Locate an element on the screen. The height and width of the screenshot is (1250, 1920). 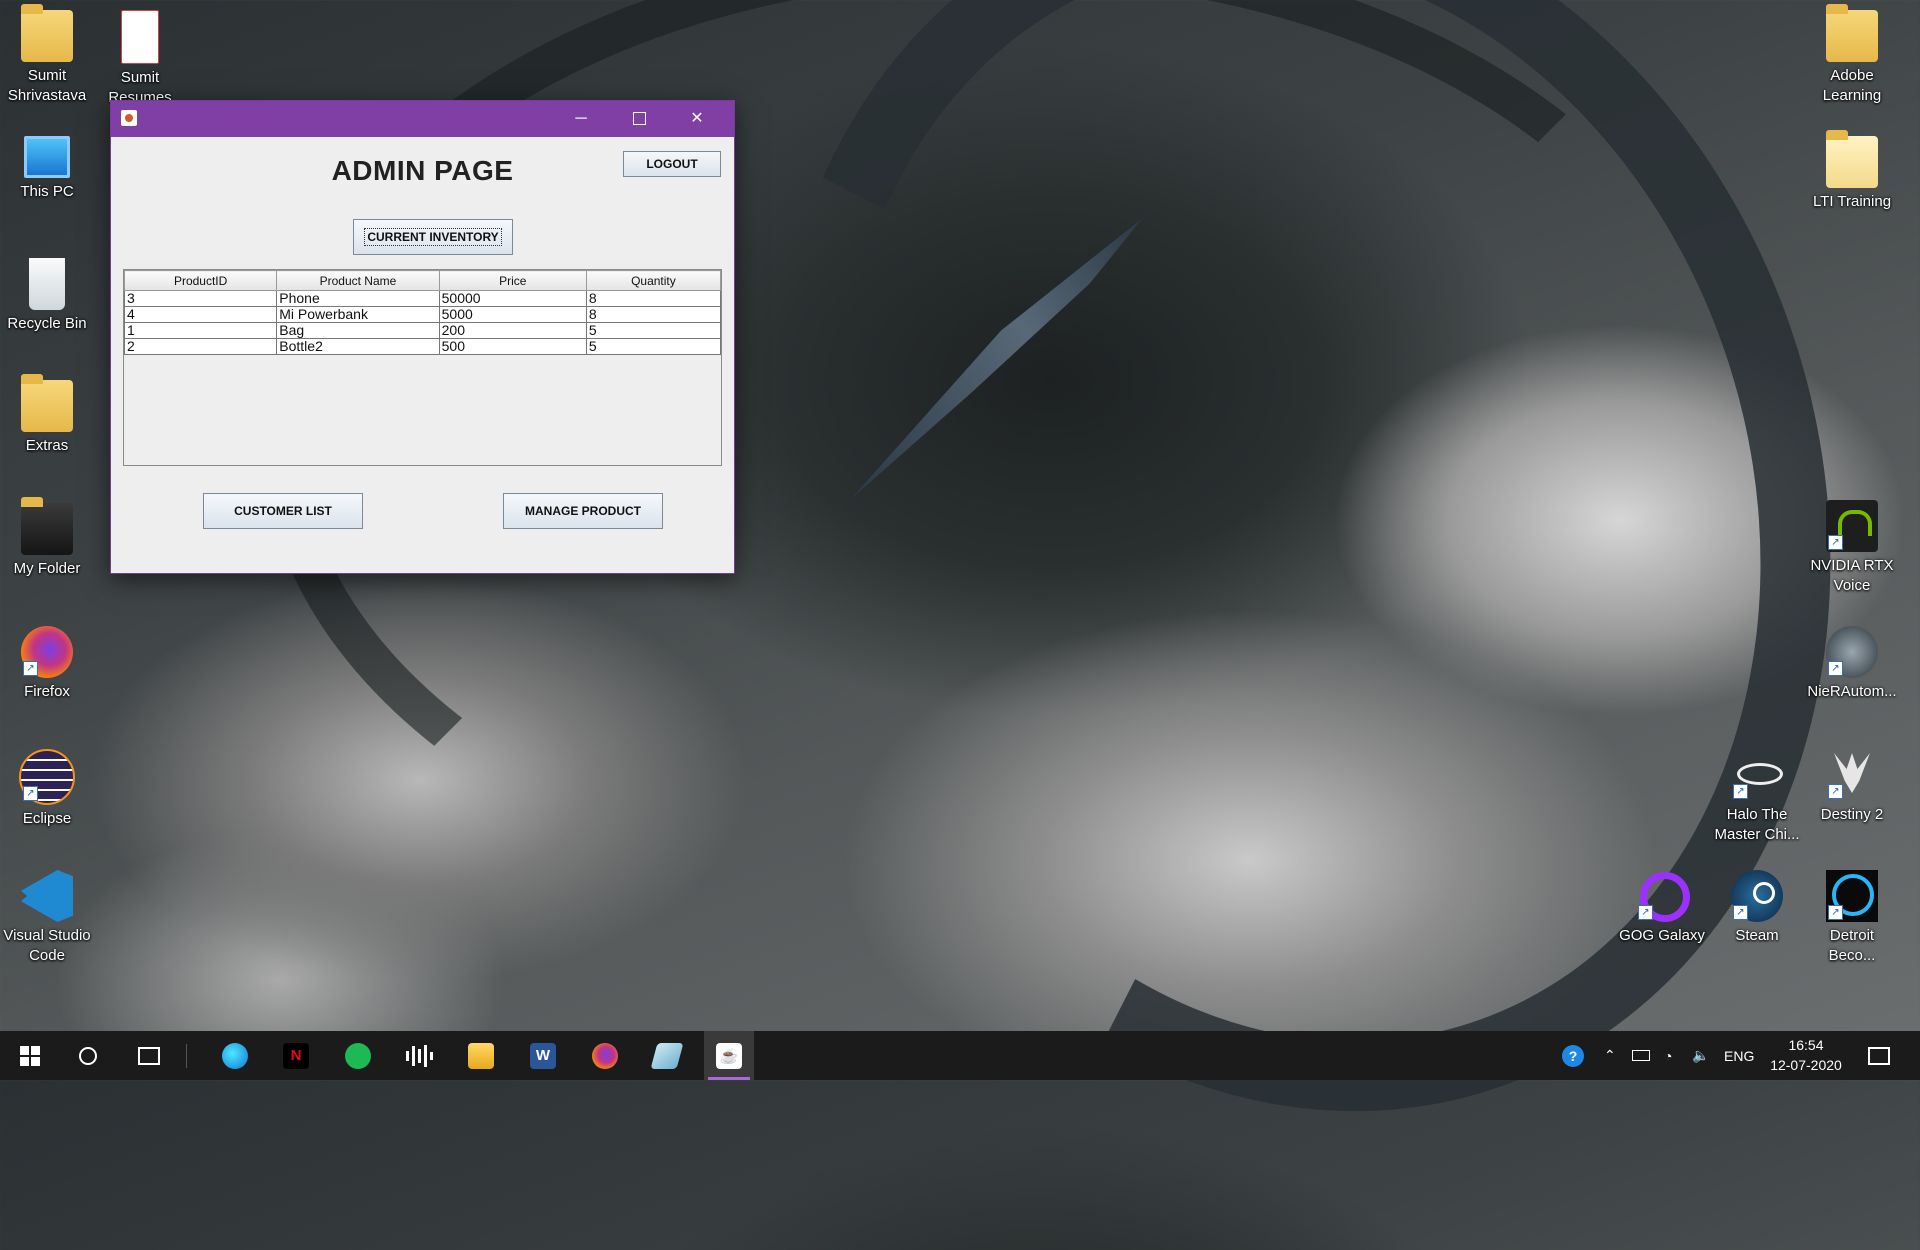
firefox-icon is located at coordinates (605, 1055).